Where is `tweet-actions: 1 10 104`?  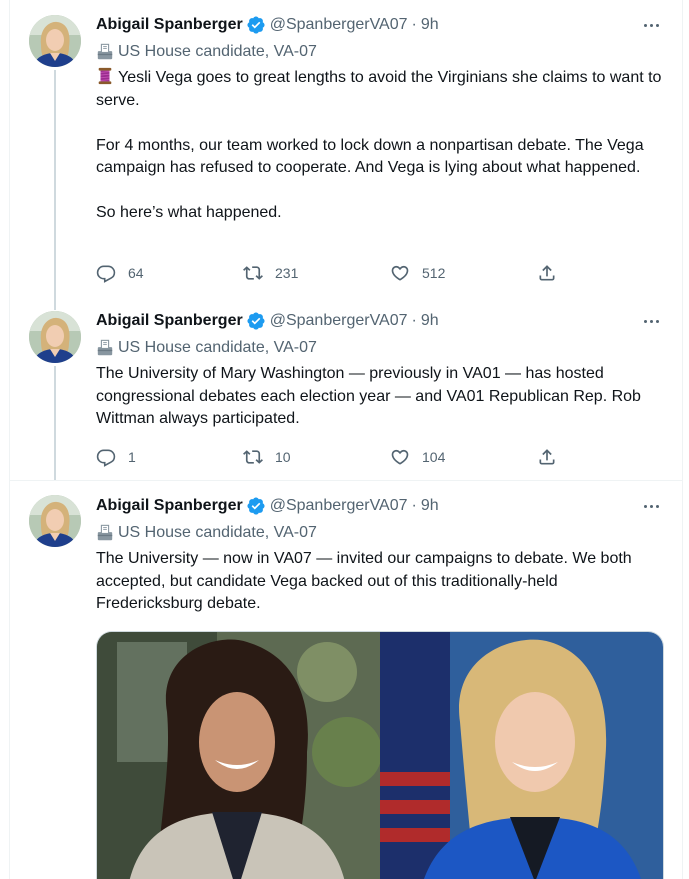 tweet-actions: 1 10 104 is located at coordinates (379, 457).